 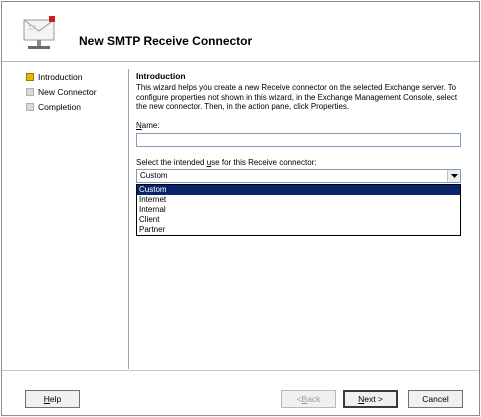 I want to click on name-field, so click(x=298, y=140).